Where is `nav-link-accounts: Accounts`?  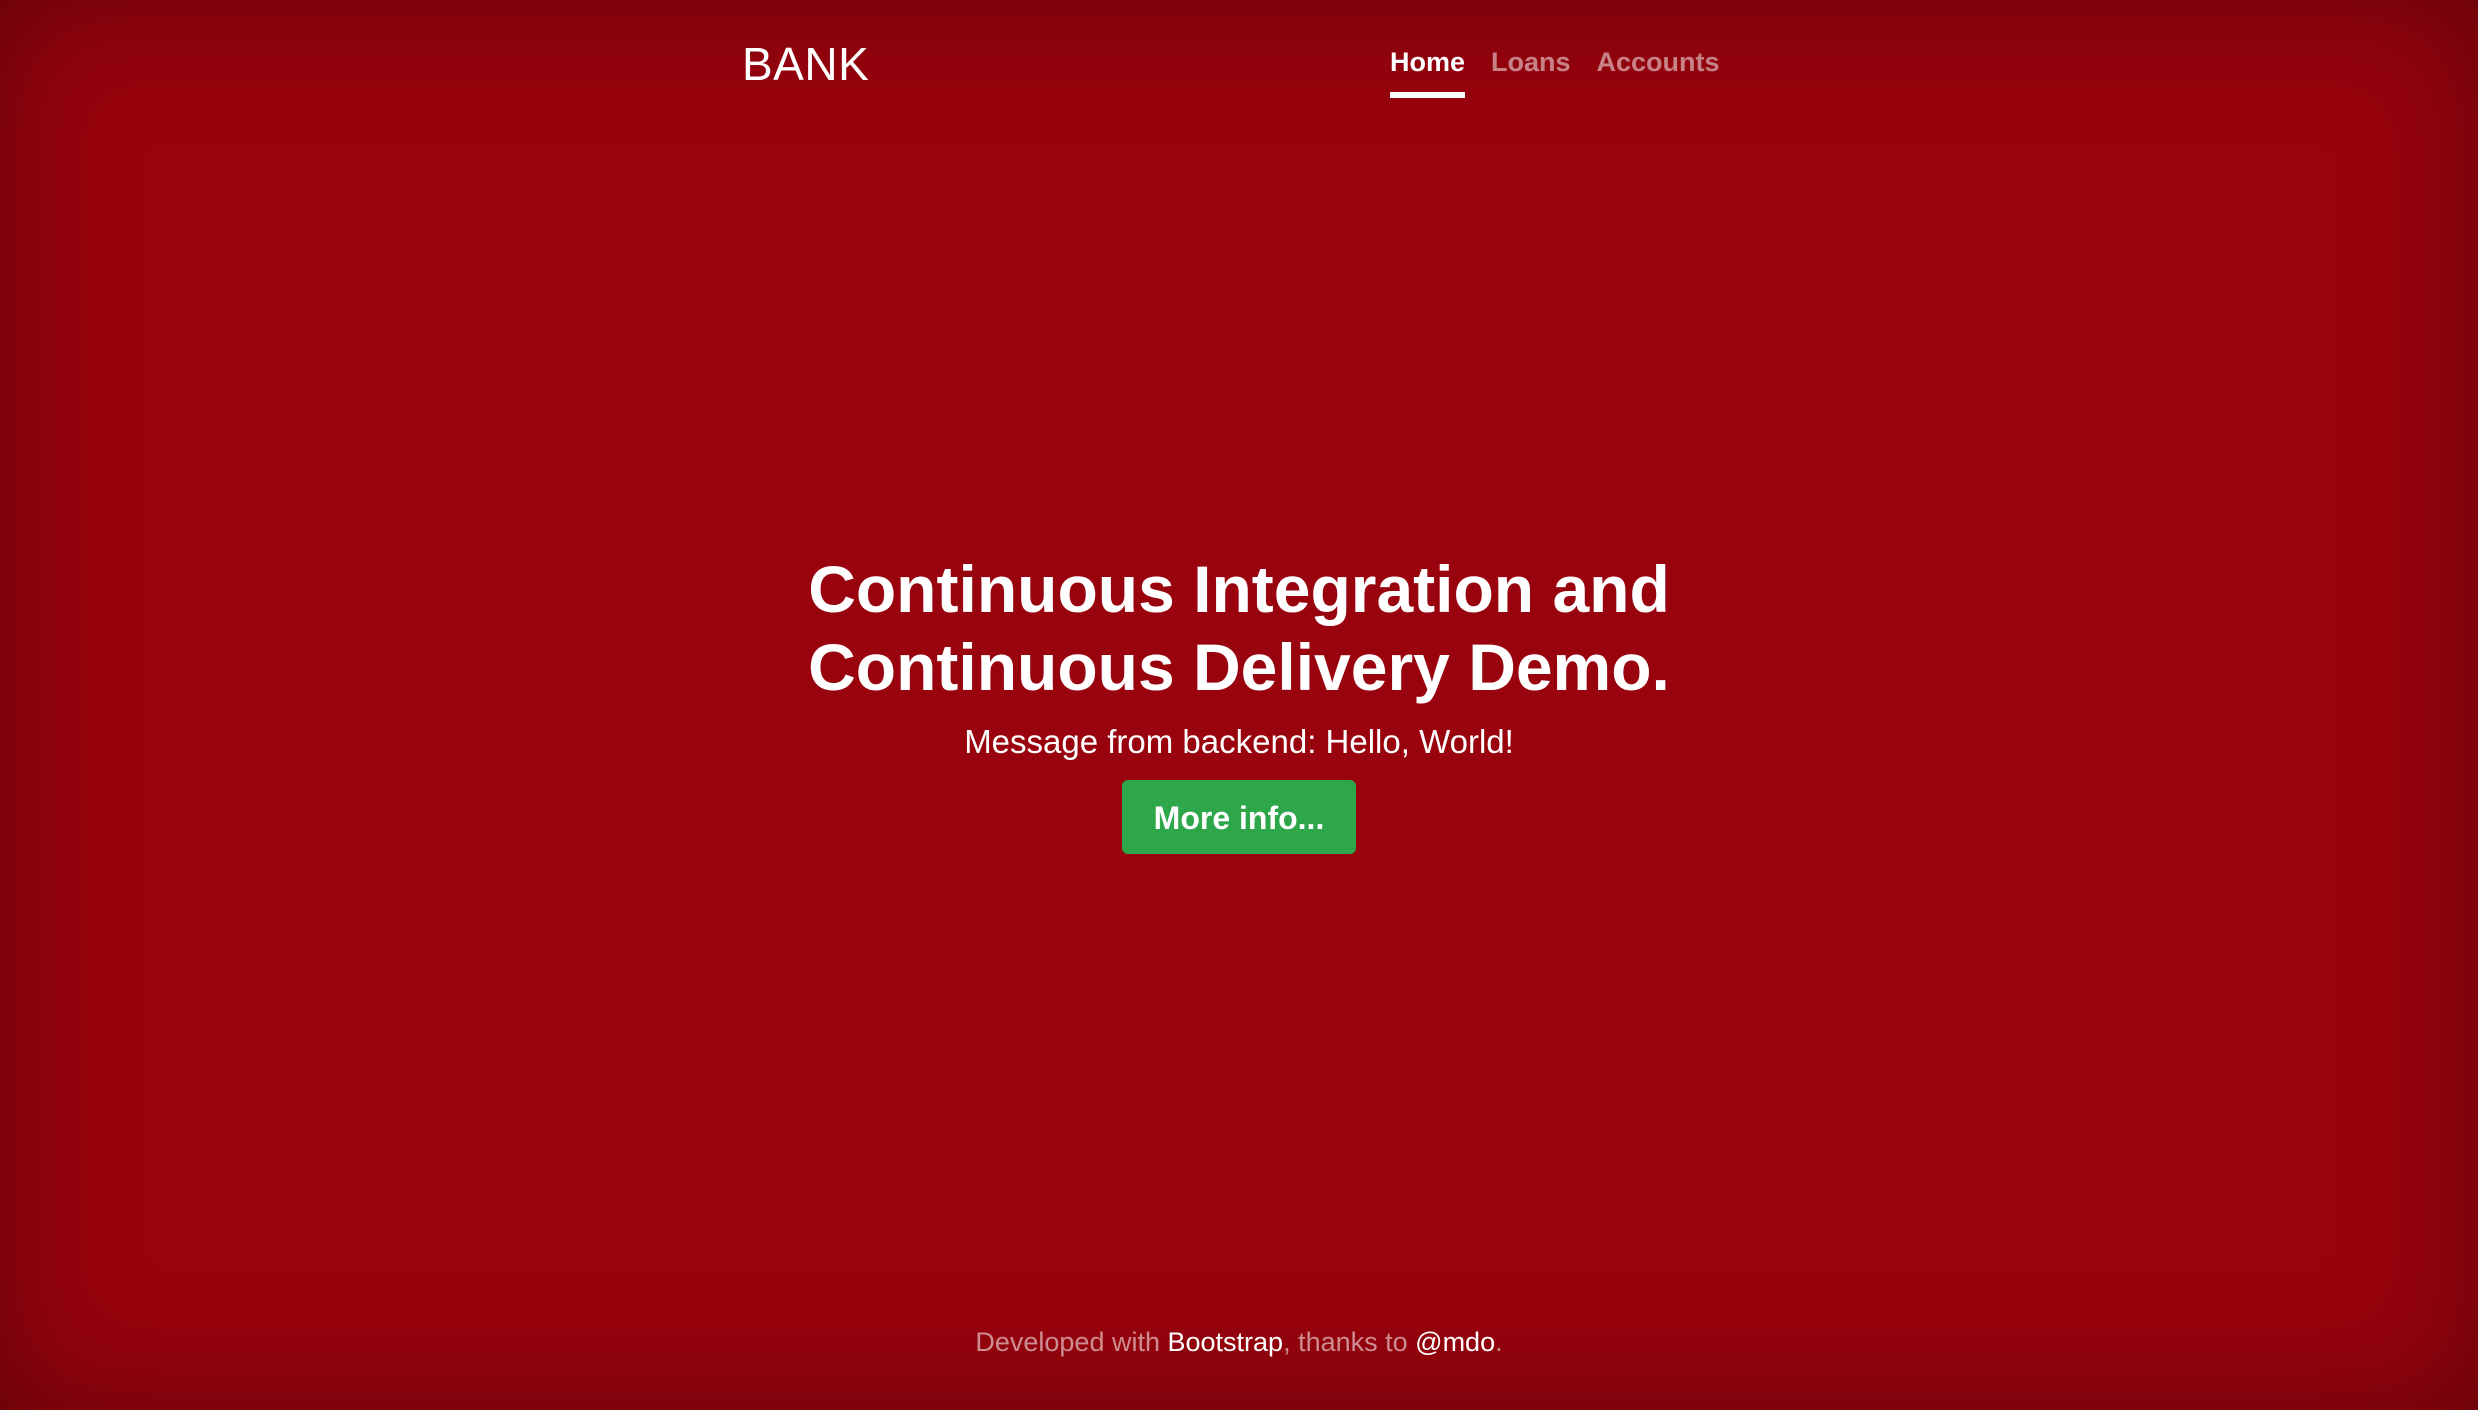 nav-link-accounts: Accounts is located at coordinates (1658, 70).